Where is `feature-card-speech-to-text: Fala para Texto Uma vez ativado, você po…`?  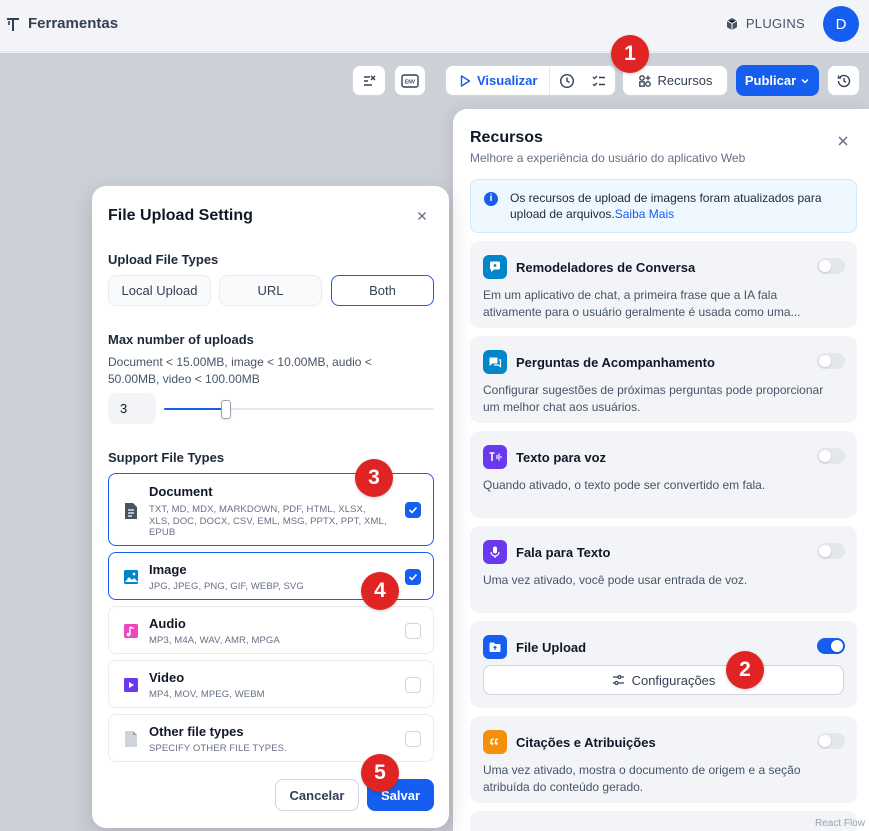 feature-card-speech-to-text: Fala para Texto Uma vez ativado, você po… is located at coordinates (663, 569).